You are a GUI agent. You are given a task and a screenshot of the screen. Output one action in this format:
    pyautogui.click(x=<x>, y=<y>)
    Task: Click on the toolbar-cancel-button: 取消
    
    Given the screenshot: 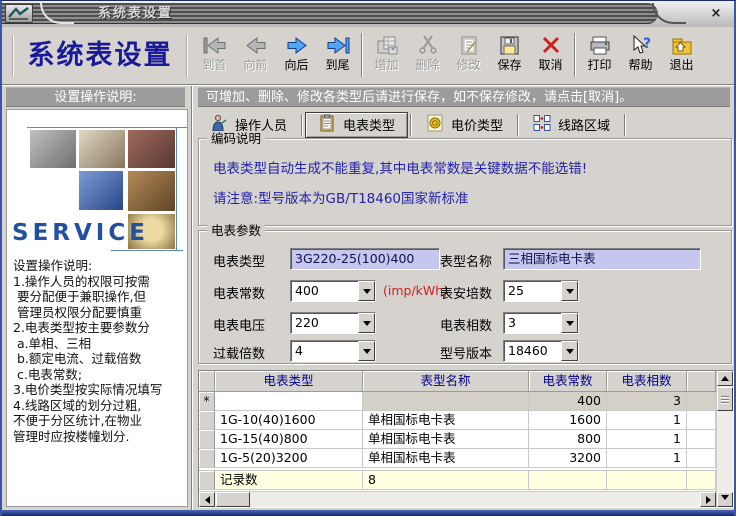 What is the action you would take?
    pyautogui.click(x=550, y=56)
    